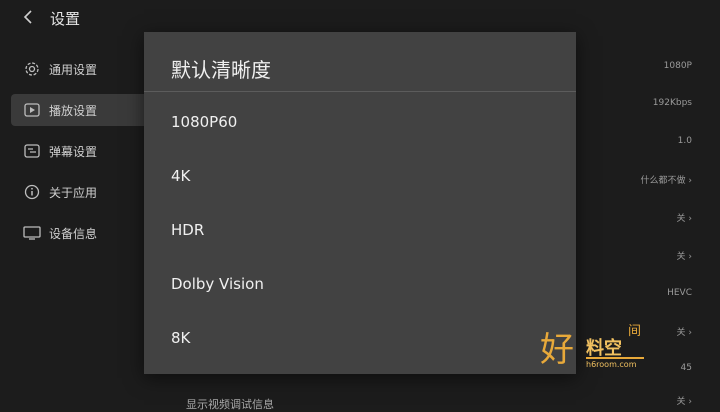  I want to click on option-label: 1080P60, so click(204, 122).